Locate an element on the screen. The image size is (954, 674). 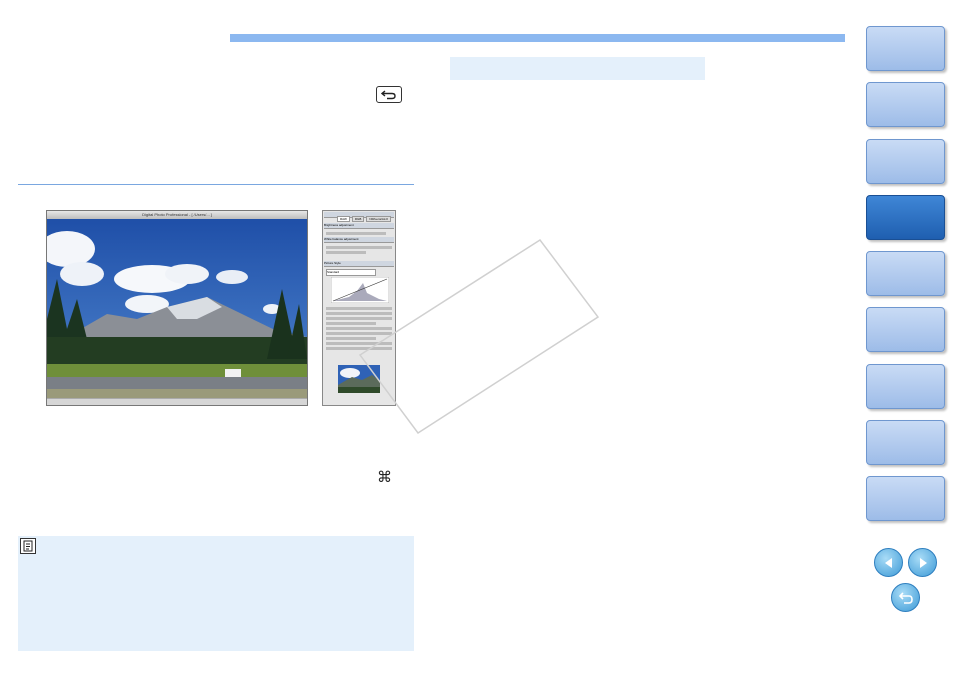
note-box is located at coordinates (216, 593).